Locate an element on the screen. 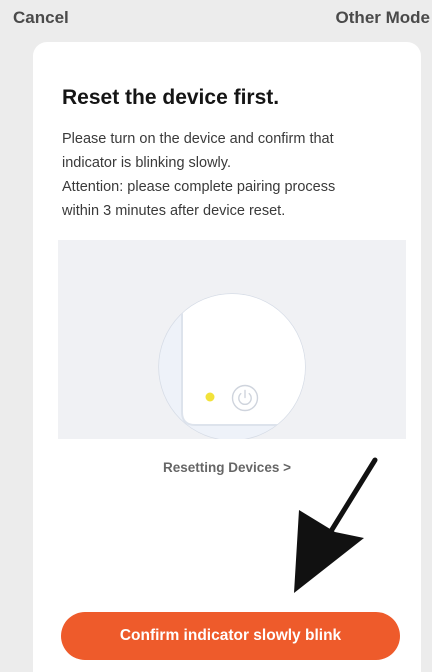 Image resolution: width=445 pixels, height=672 pixels. confirm-indicator-button: Confirm indicator slowly blink is located at coordinates (230, 636).